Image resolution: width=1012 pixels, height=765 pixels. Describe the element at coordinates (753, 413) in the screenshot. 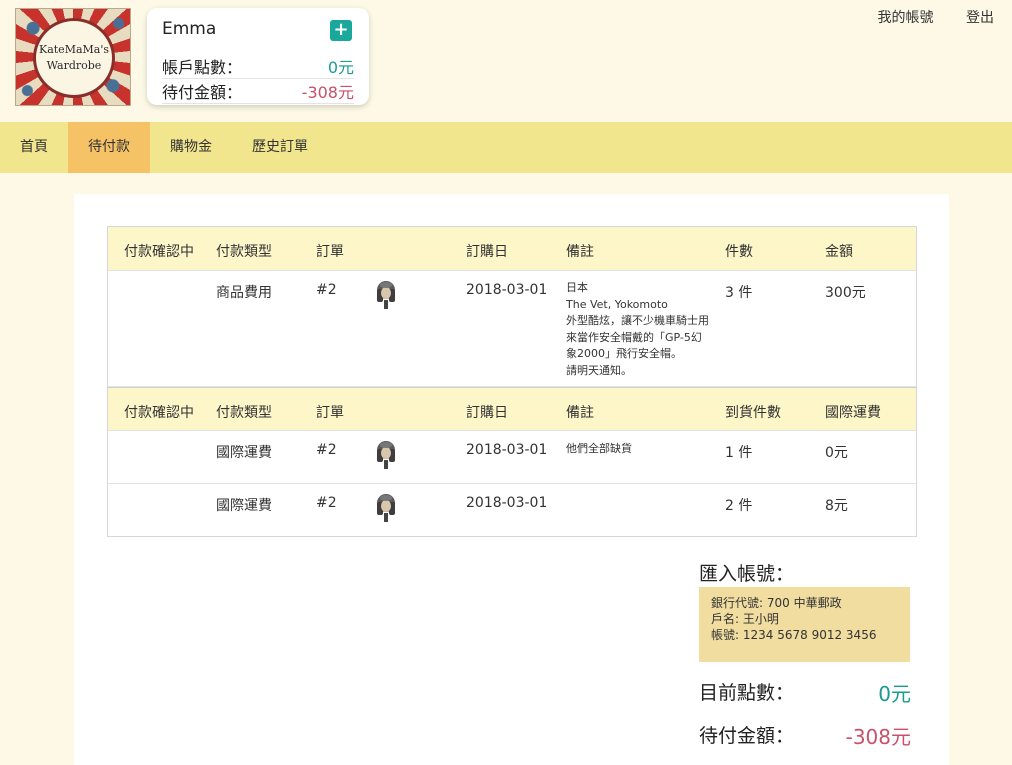

I see `header-arrived-qty: 到貨件數` at that location.